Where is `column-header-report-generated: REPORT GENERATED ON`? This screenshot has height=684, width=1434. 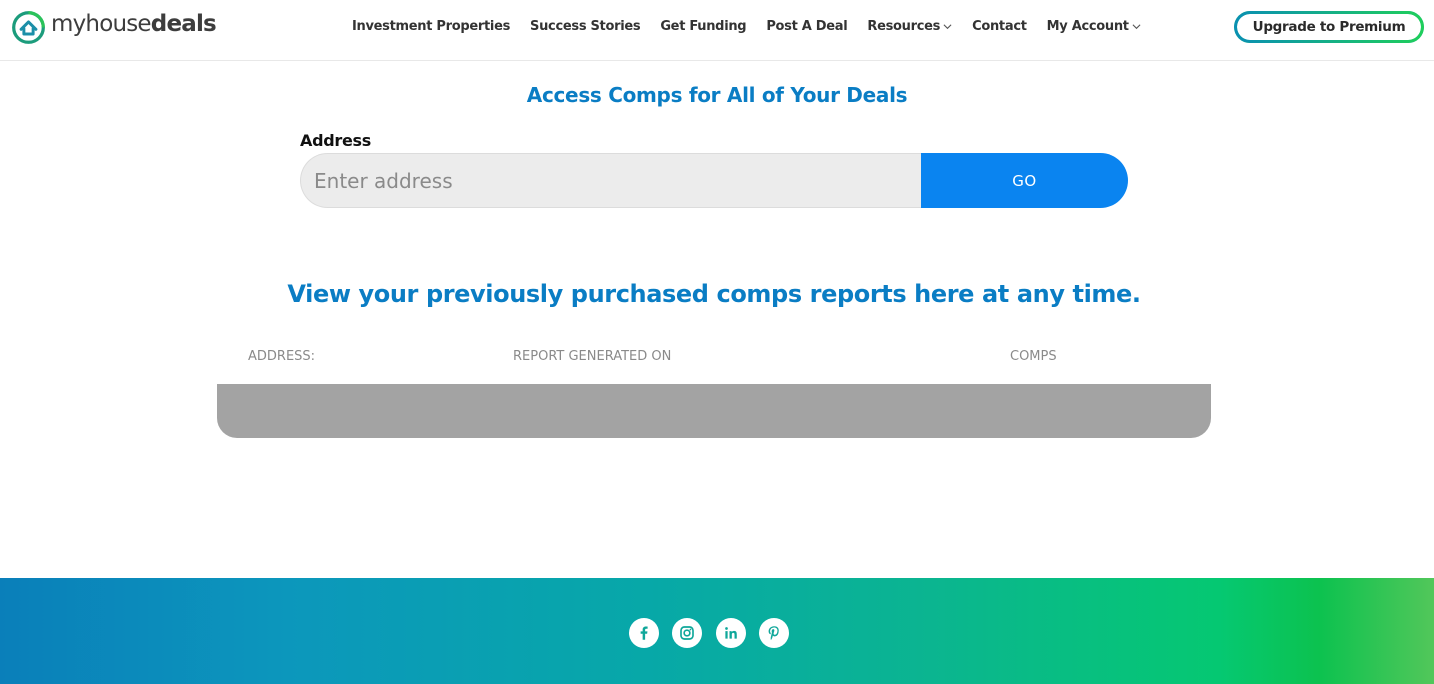 column-header-report-generated: REPORT GENERATED ON is located at coordinates (592, 356).